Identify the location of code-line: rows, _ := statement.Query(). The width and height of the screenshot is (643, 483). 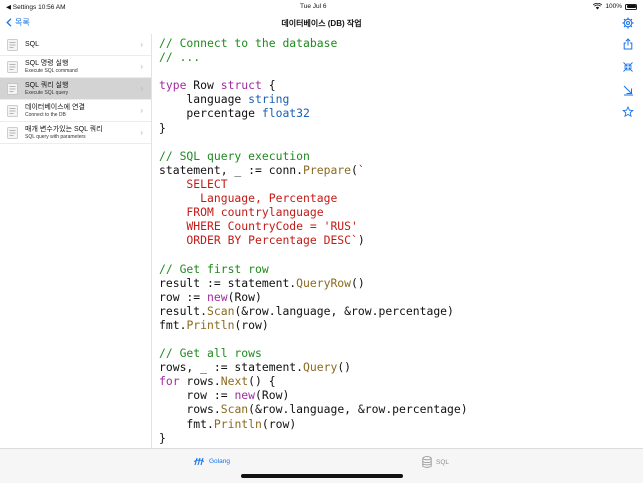
(385, 367).